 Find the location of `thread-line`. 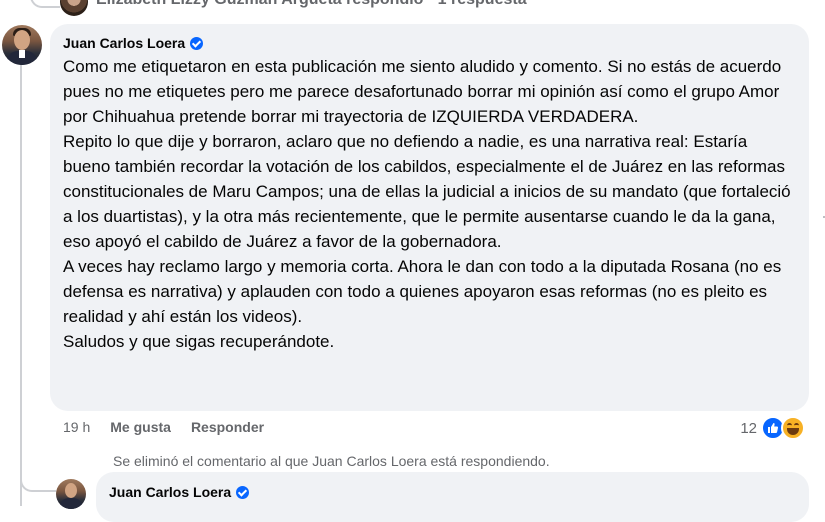

thread-line is located at coordinates (21, 285).